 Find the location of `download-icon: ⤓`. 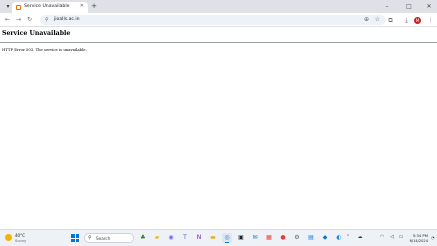

download-icon: ⤓ is located at coordinates (406, 20).